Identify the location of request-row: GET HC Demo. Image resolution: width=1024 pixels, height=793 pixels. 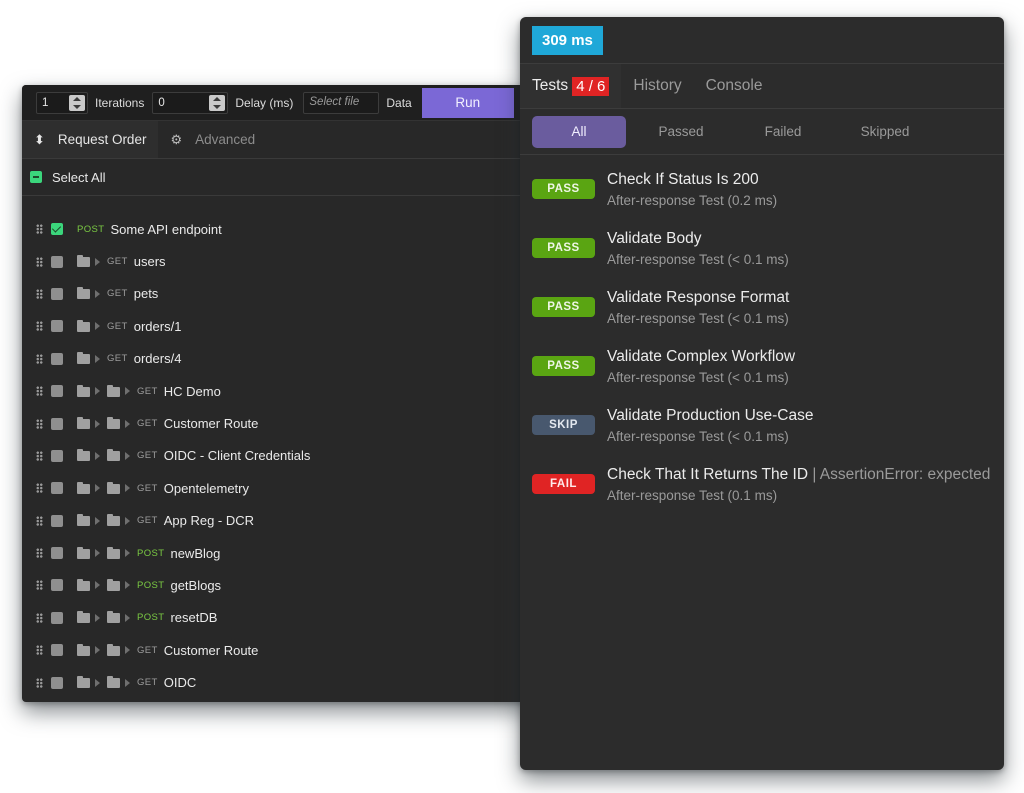
(277, 391).